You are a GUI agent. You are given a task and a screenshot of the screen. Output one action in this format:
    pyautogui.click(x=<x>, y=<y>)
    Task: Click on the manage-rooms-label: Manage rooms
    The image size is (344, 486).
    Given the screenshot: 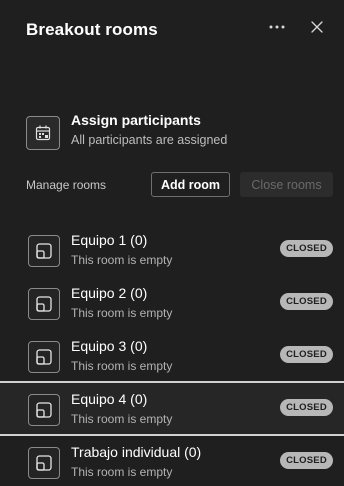 What is the action you would take?
    pyautogui.click(x=66, y=185)
    